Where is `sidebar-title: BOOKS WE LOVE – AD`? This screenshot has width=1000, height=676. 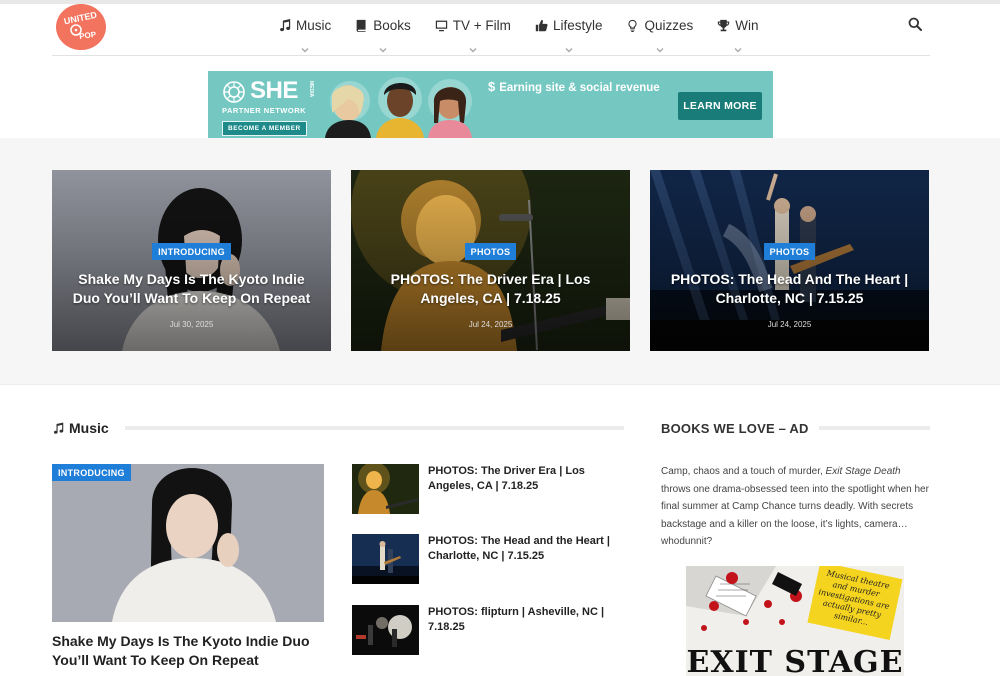 sidebar-title: BOOKS WE LOVE – AD is located at coordinates (735, 428).